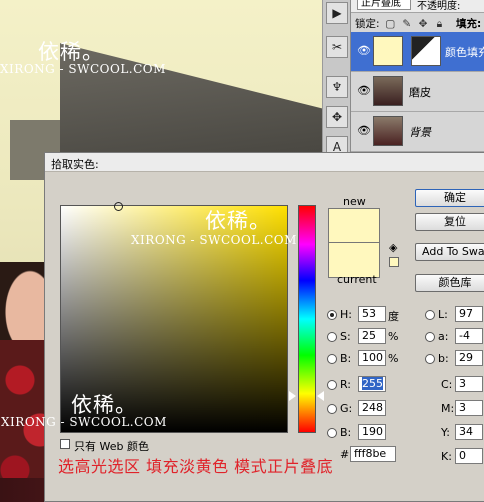 Image resolution: width=484 pixels, height=502 pixels. I want to click on l-label: L:, so click(443, 314).